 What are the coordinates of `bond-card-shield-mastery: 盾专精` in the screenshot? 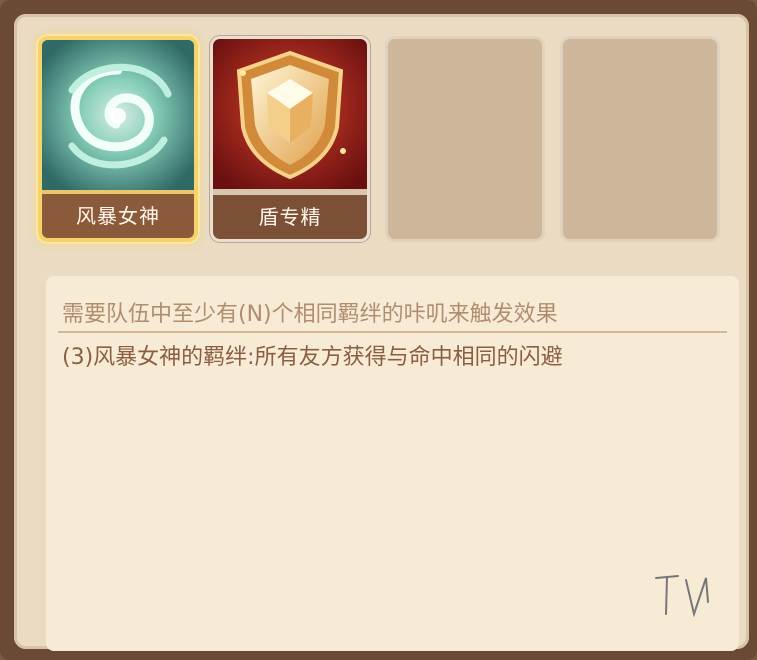 It's located at (290, 139).